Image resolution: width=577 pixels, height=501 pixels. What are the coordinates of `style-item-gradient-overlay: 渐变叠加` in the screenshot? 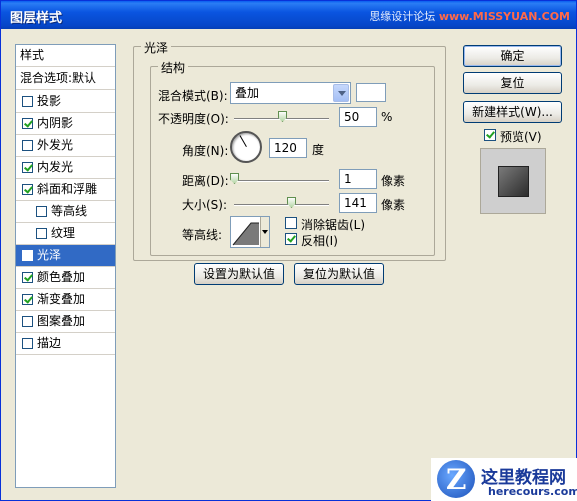 It's located at (65, 300).